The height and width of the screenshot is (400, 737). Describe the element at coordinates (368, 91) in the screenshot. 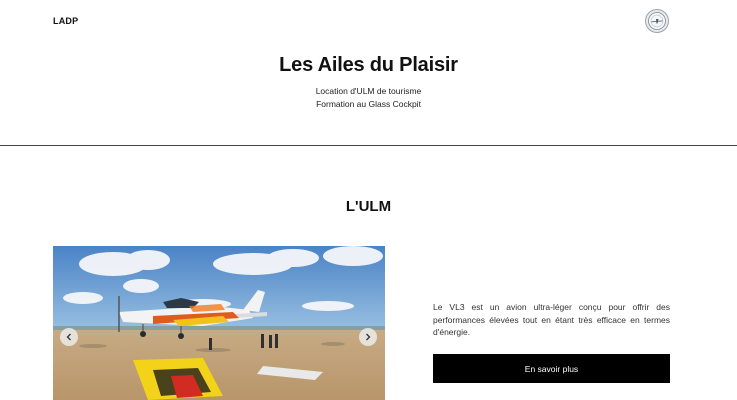

I see `hero-subtitle-rental: Location d'ULM de tourisme` at that location.